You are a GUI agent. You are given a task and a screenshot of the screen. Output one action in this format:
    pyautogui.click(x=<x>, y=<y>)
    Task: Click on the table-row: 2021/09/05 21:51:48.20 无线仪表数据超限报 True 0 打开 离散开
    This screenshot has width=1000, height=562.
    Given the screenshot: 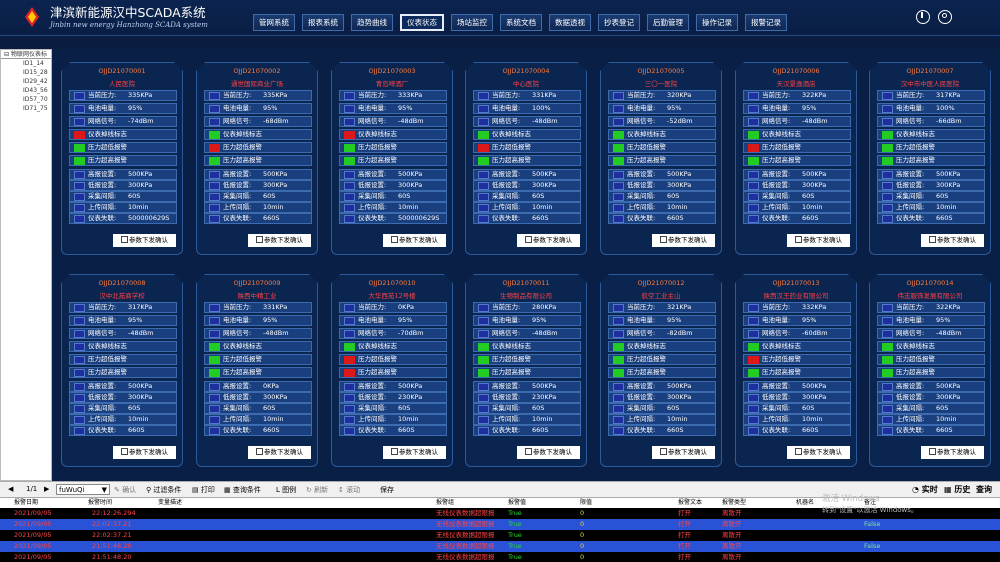 What is the action you would take?
    pyautogui.click(x=500, y=557)
    